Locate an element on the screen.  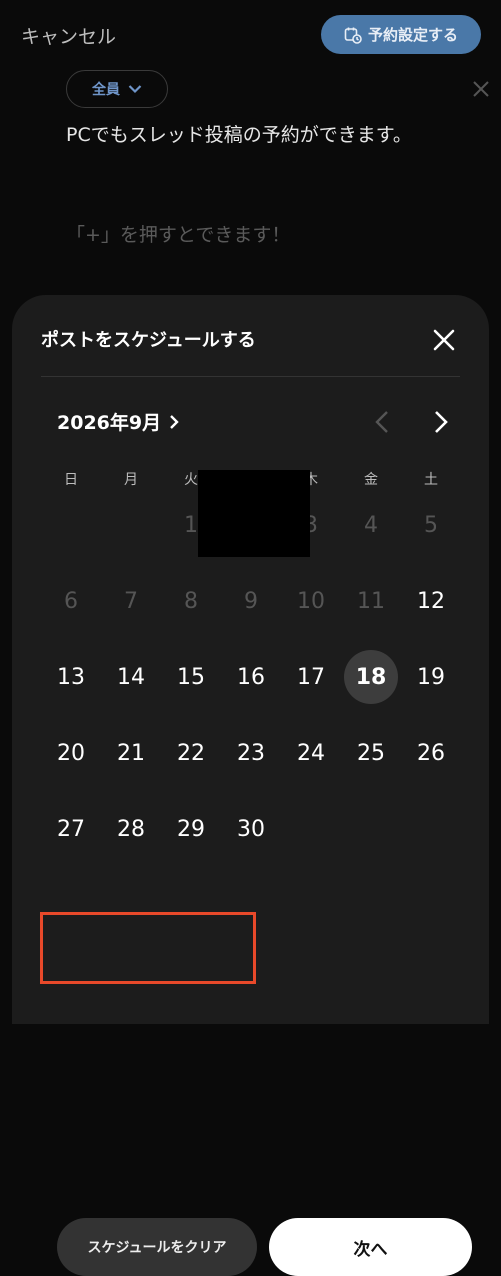
audience-selector: 全員 is located at coordinates (117, 89).